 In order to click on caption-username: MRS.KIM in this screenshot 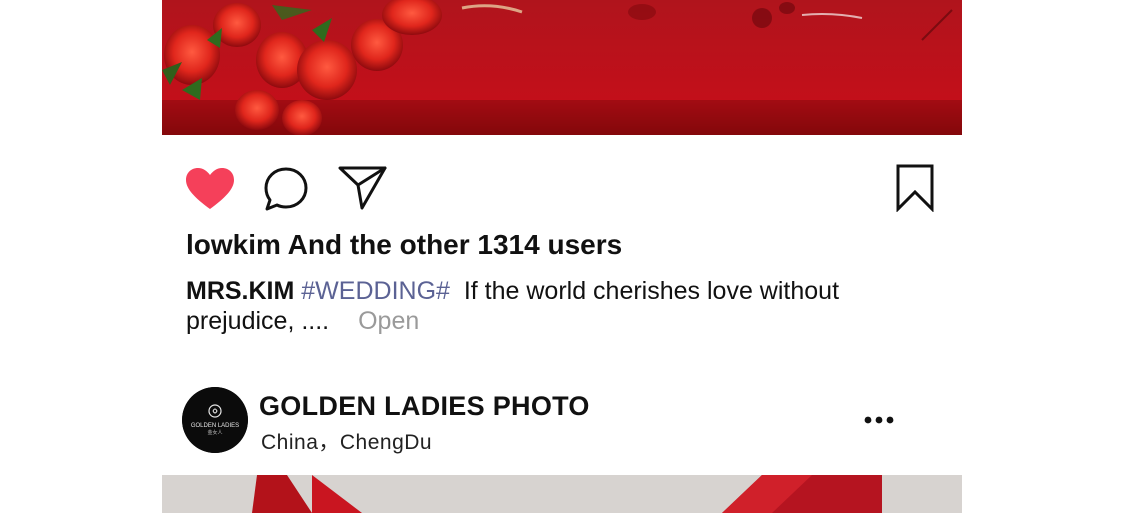, I will do `click(240, 291)`.